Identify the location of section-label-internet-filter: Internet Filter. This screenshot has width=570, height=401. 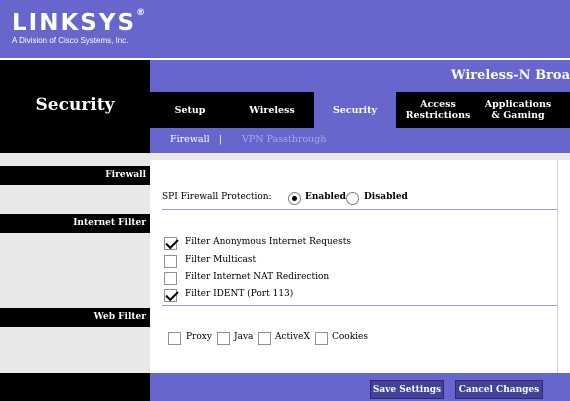
(75, 223).